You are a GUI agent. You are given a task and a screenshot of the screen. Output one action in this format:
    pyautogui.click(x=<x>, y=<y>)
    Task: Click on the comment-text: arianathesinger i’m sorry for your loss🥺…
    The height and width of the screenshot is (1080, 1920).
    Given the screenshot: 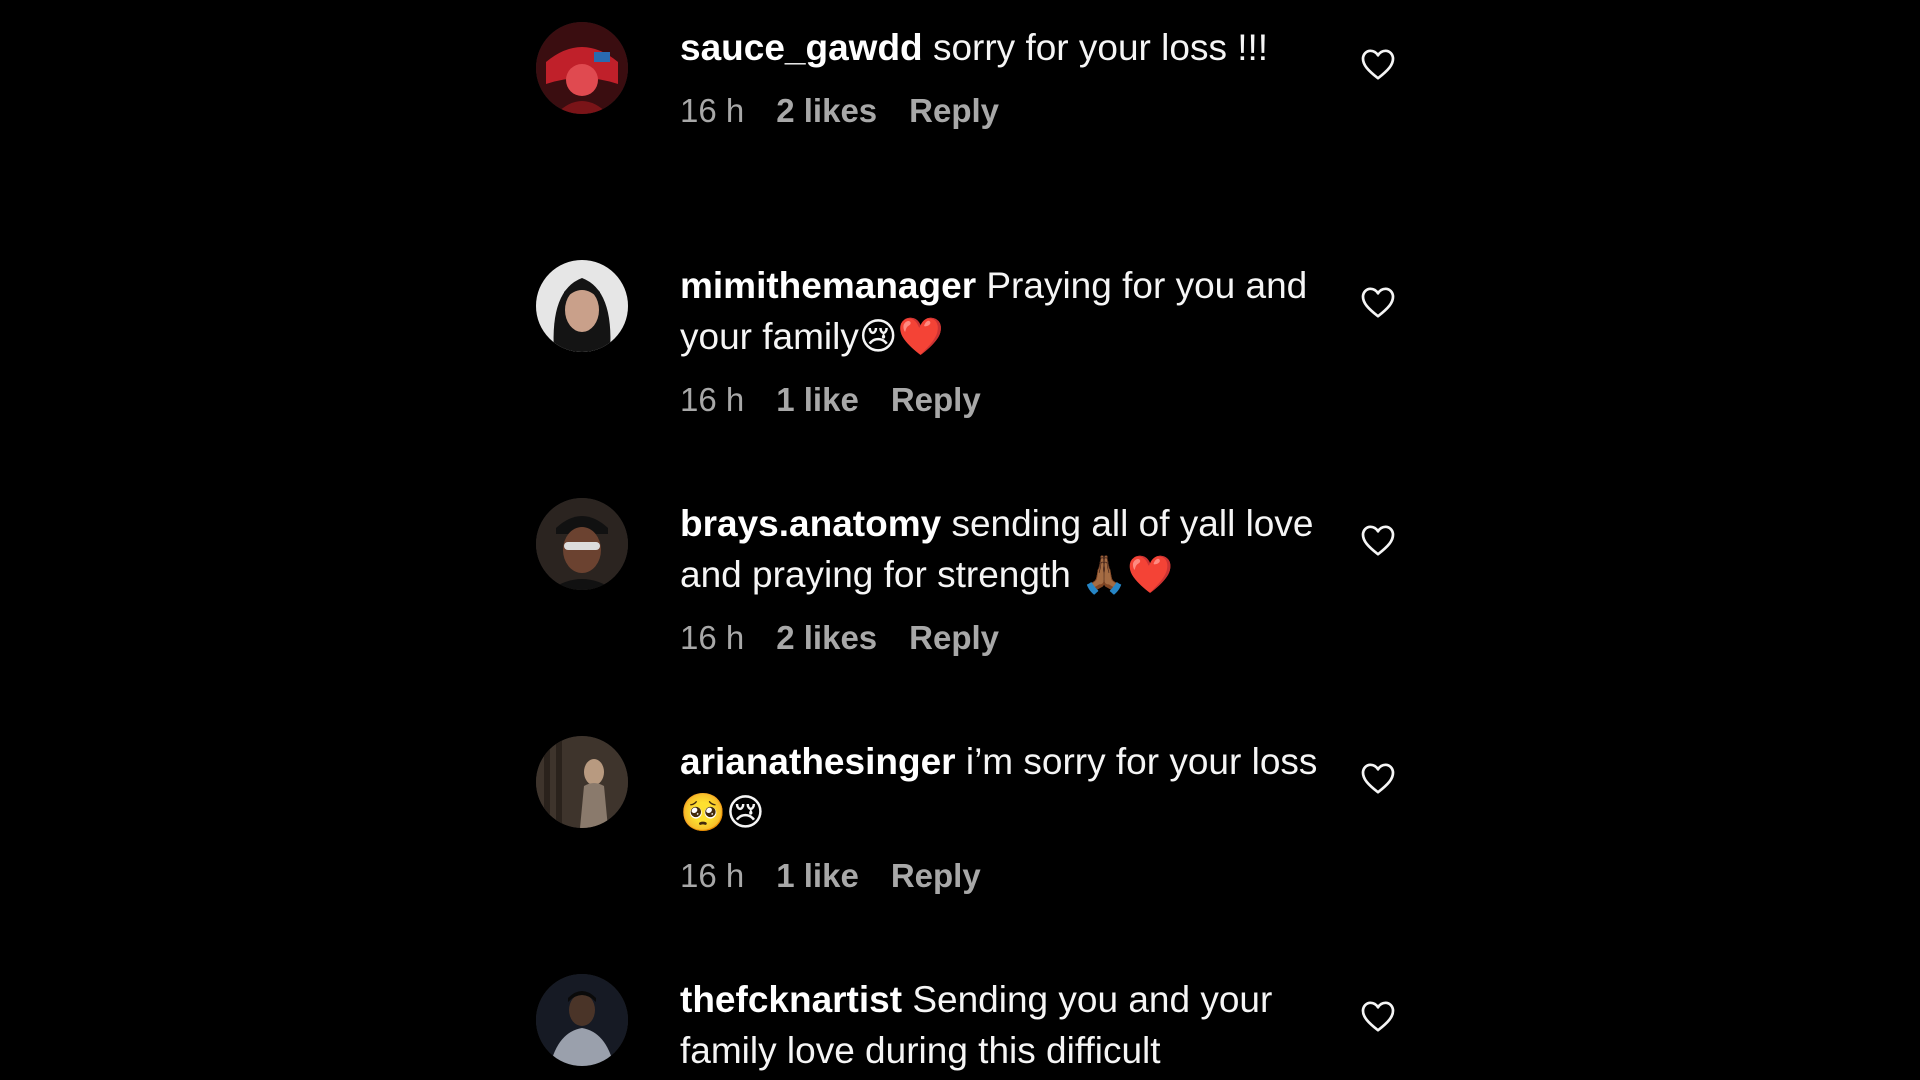 What is the action you would take?
    pyautogui.click(x=1010, y=787)
    